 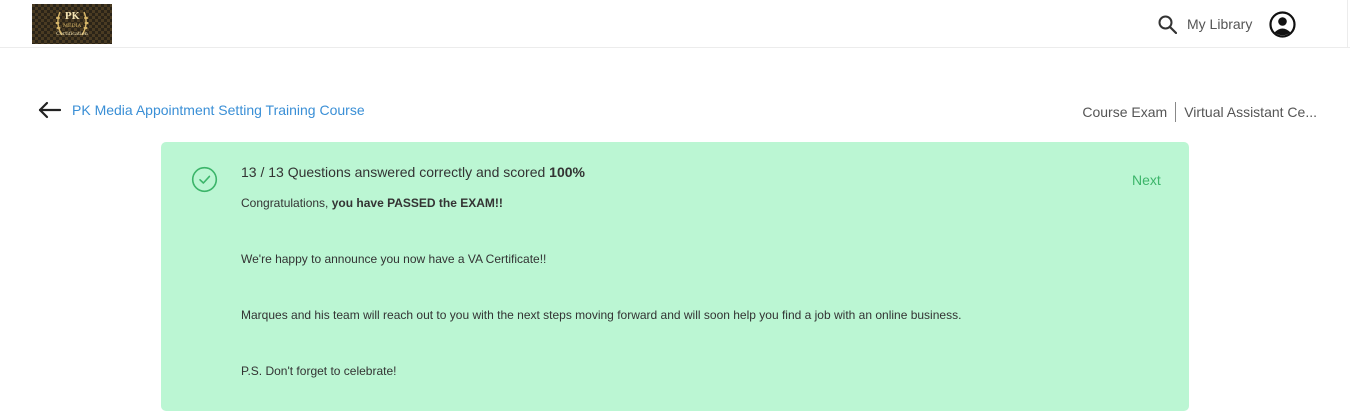 I want to click on passed-exam-text: you have PASSED the EXAM!!, so click(x=417, y=203).